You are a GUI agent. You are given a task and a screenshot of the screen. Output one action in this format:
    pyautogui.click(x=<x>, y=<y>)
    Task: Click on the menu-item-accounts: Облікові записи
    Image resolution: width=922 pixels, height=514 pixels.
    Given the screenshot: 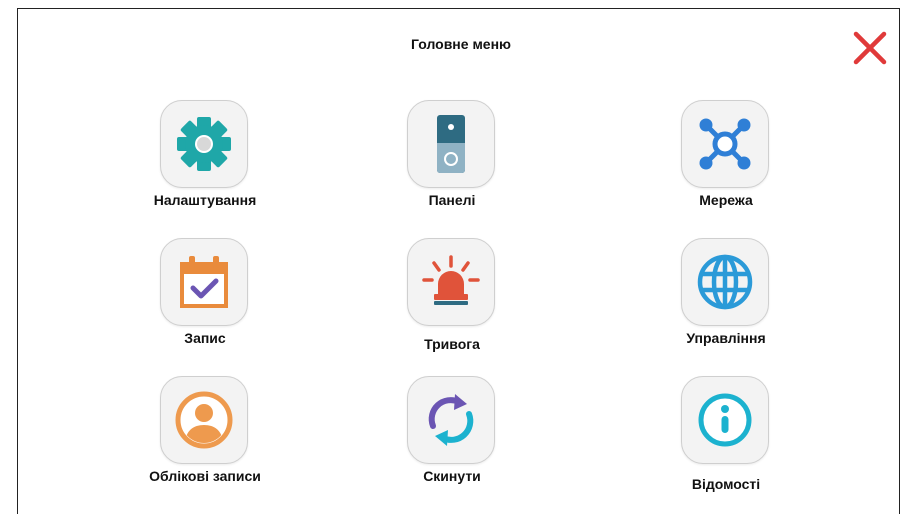 What is the action you would take?
    pyautogui.click(x=205, y=441)
    